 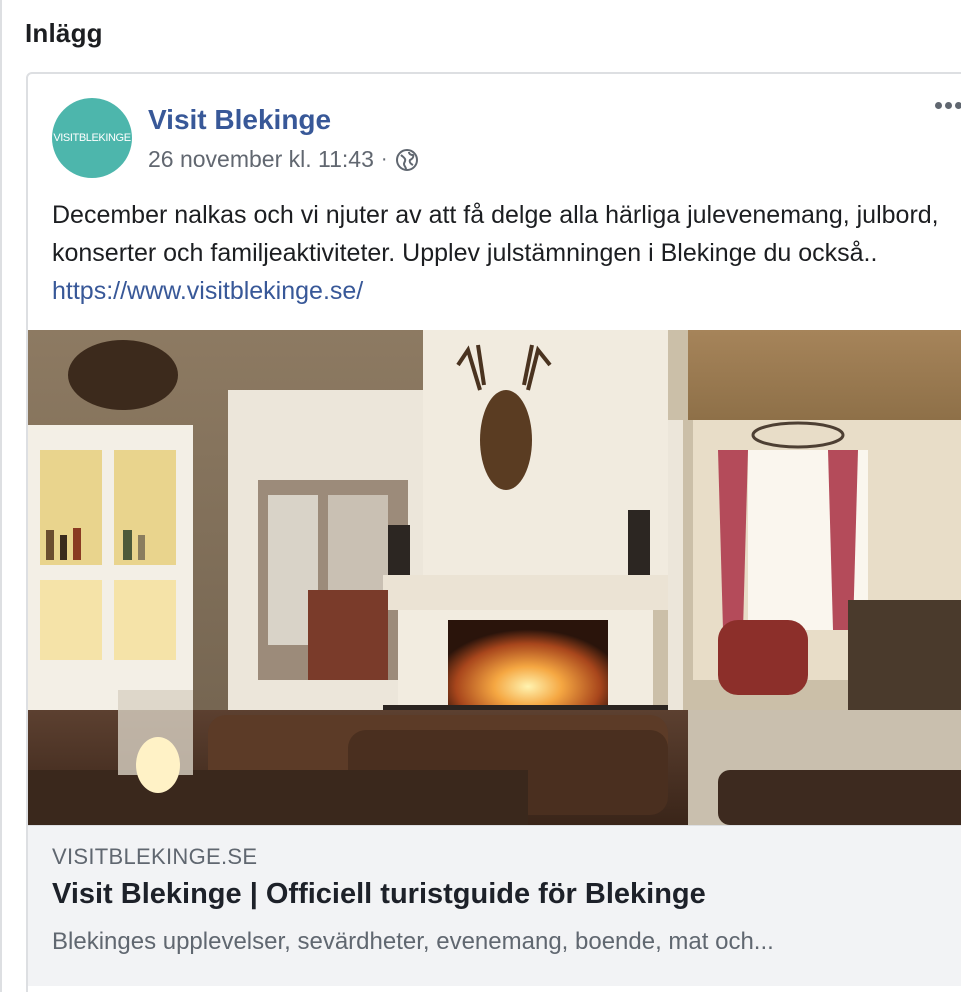 What do you see at coordinates (261, 159) in the screenshot?
I see `post-timestamp: 26 november kl. 11:43` at bounding box center [261, 159].